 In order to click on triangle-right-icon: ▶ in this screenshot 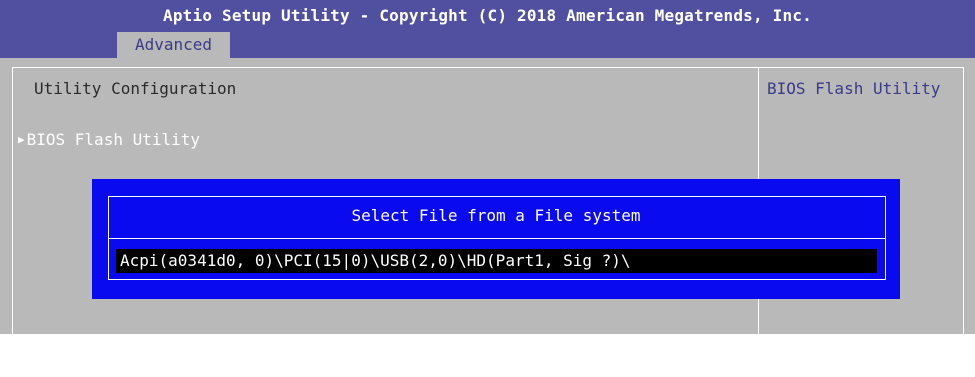, I will do `click(21, 139)`.